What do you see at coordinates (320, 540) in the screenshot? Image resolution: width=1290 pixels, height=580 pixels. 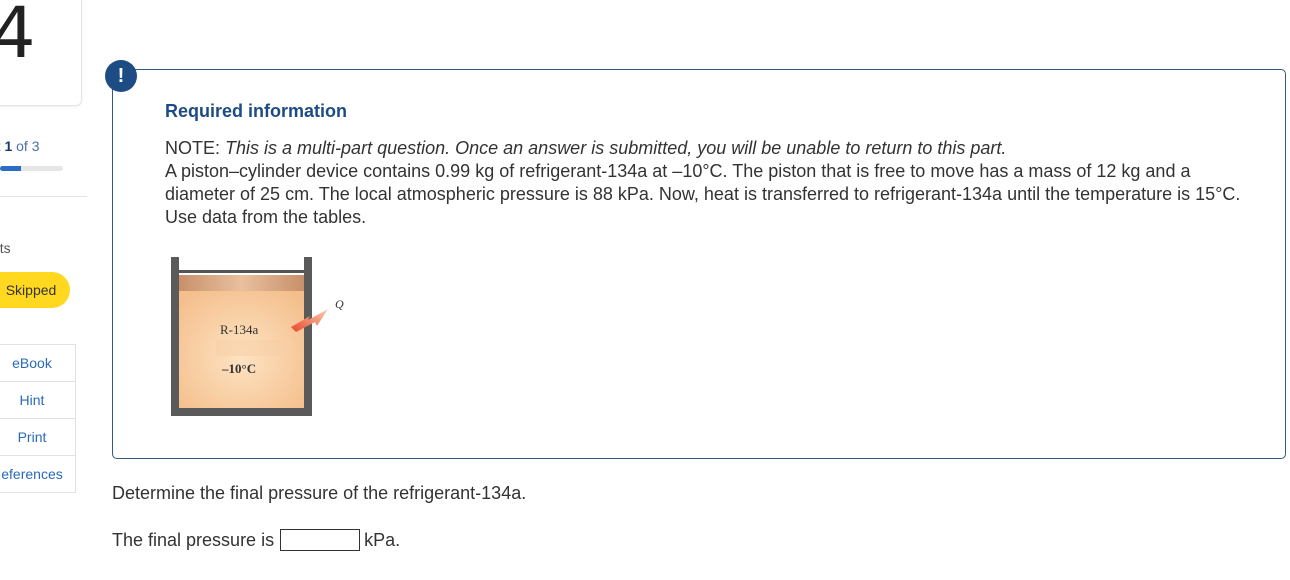 I see `final-pressure-input` at bounding box center [320, 540].